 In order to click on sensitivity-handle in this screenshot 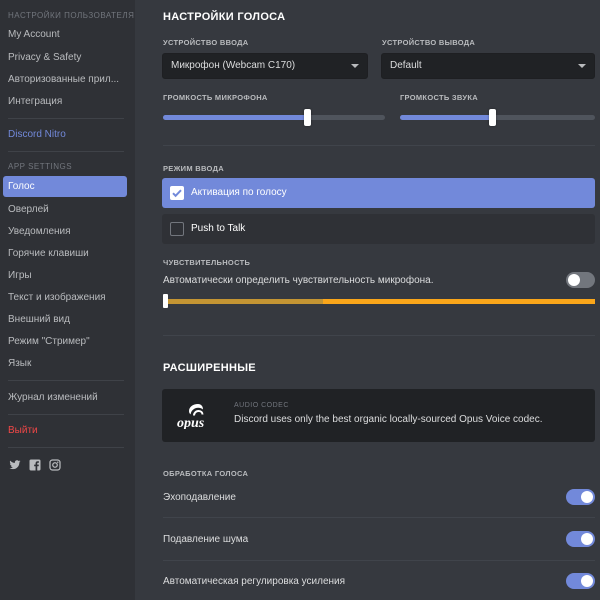, I will do `click(165, 301)`.